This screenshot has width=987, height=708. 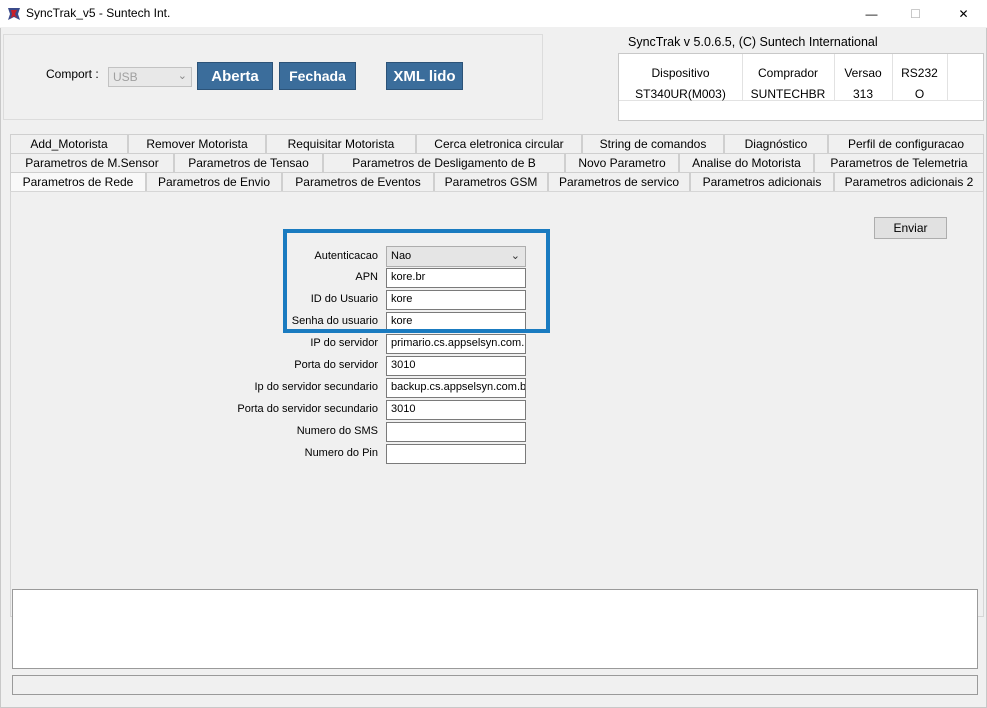 I want to click on header-rs232: RS232, so click(x=919, y=73).